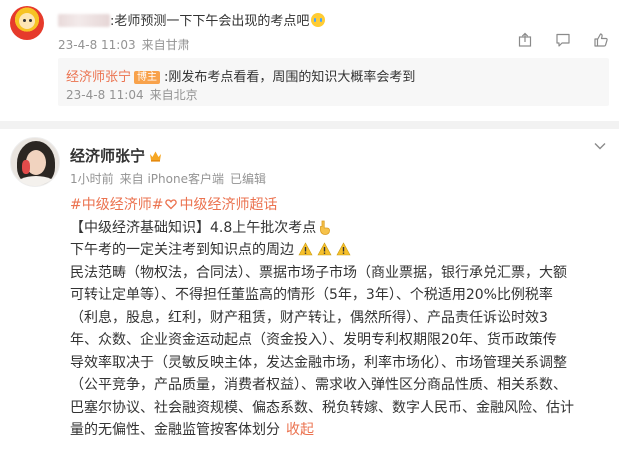 Image resolution: width=619 pixels, height=470 pixels. I want to click on comment-date: 23-4-8 11:03, so click(97, 45).